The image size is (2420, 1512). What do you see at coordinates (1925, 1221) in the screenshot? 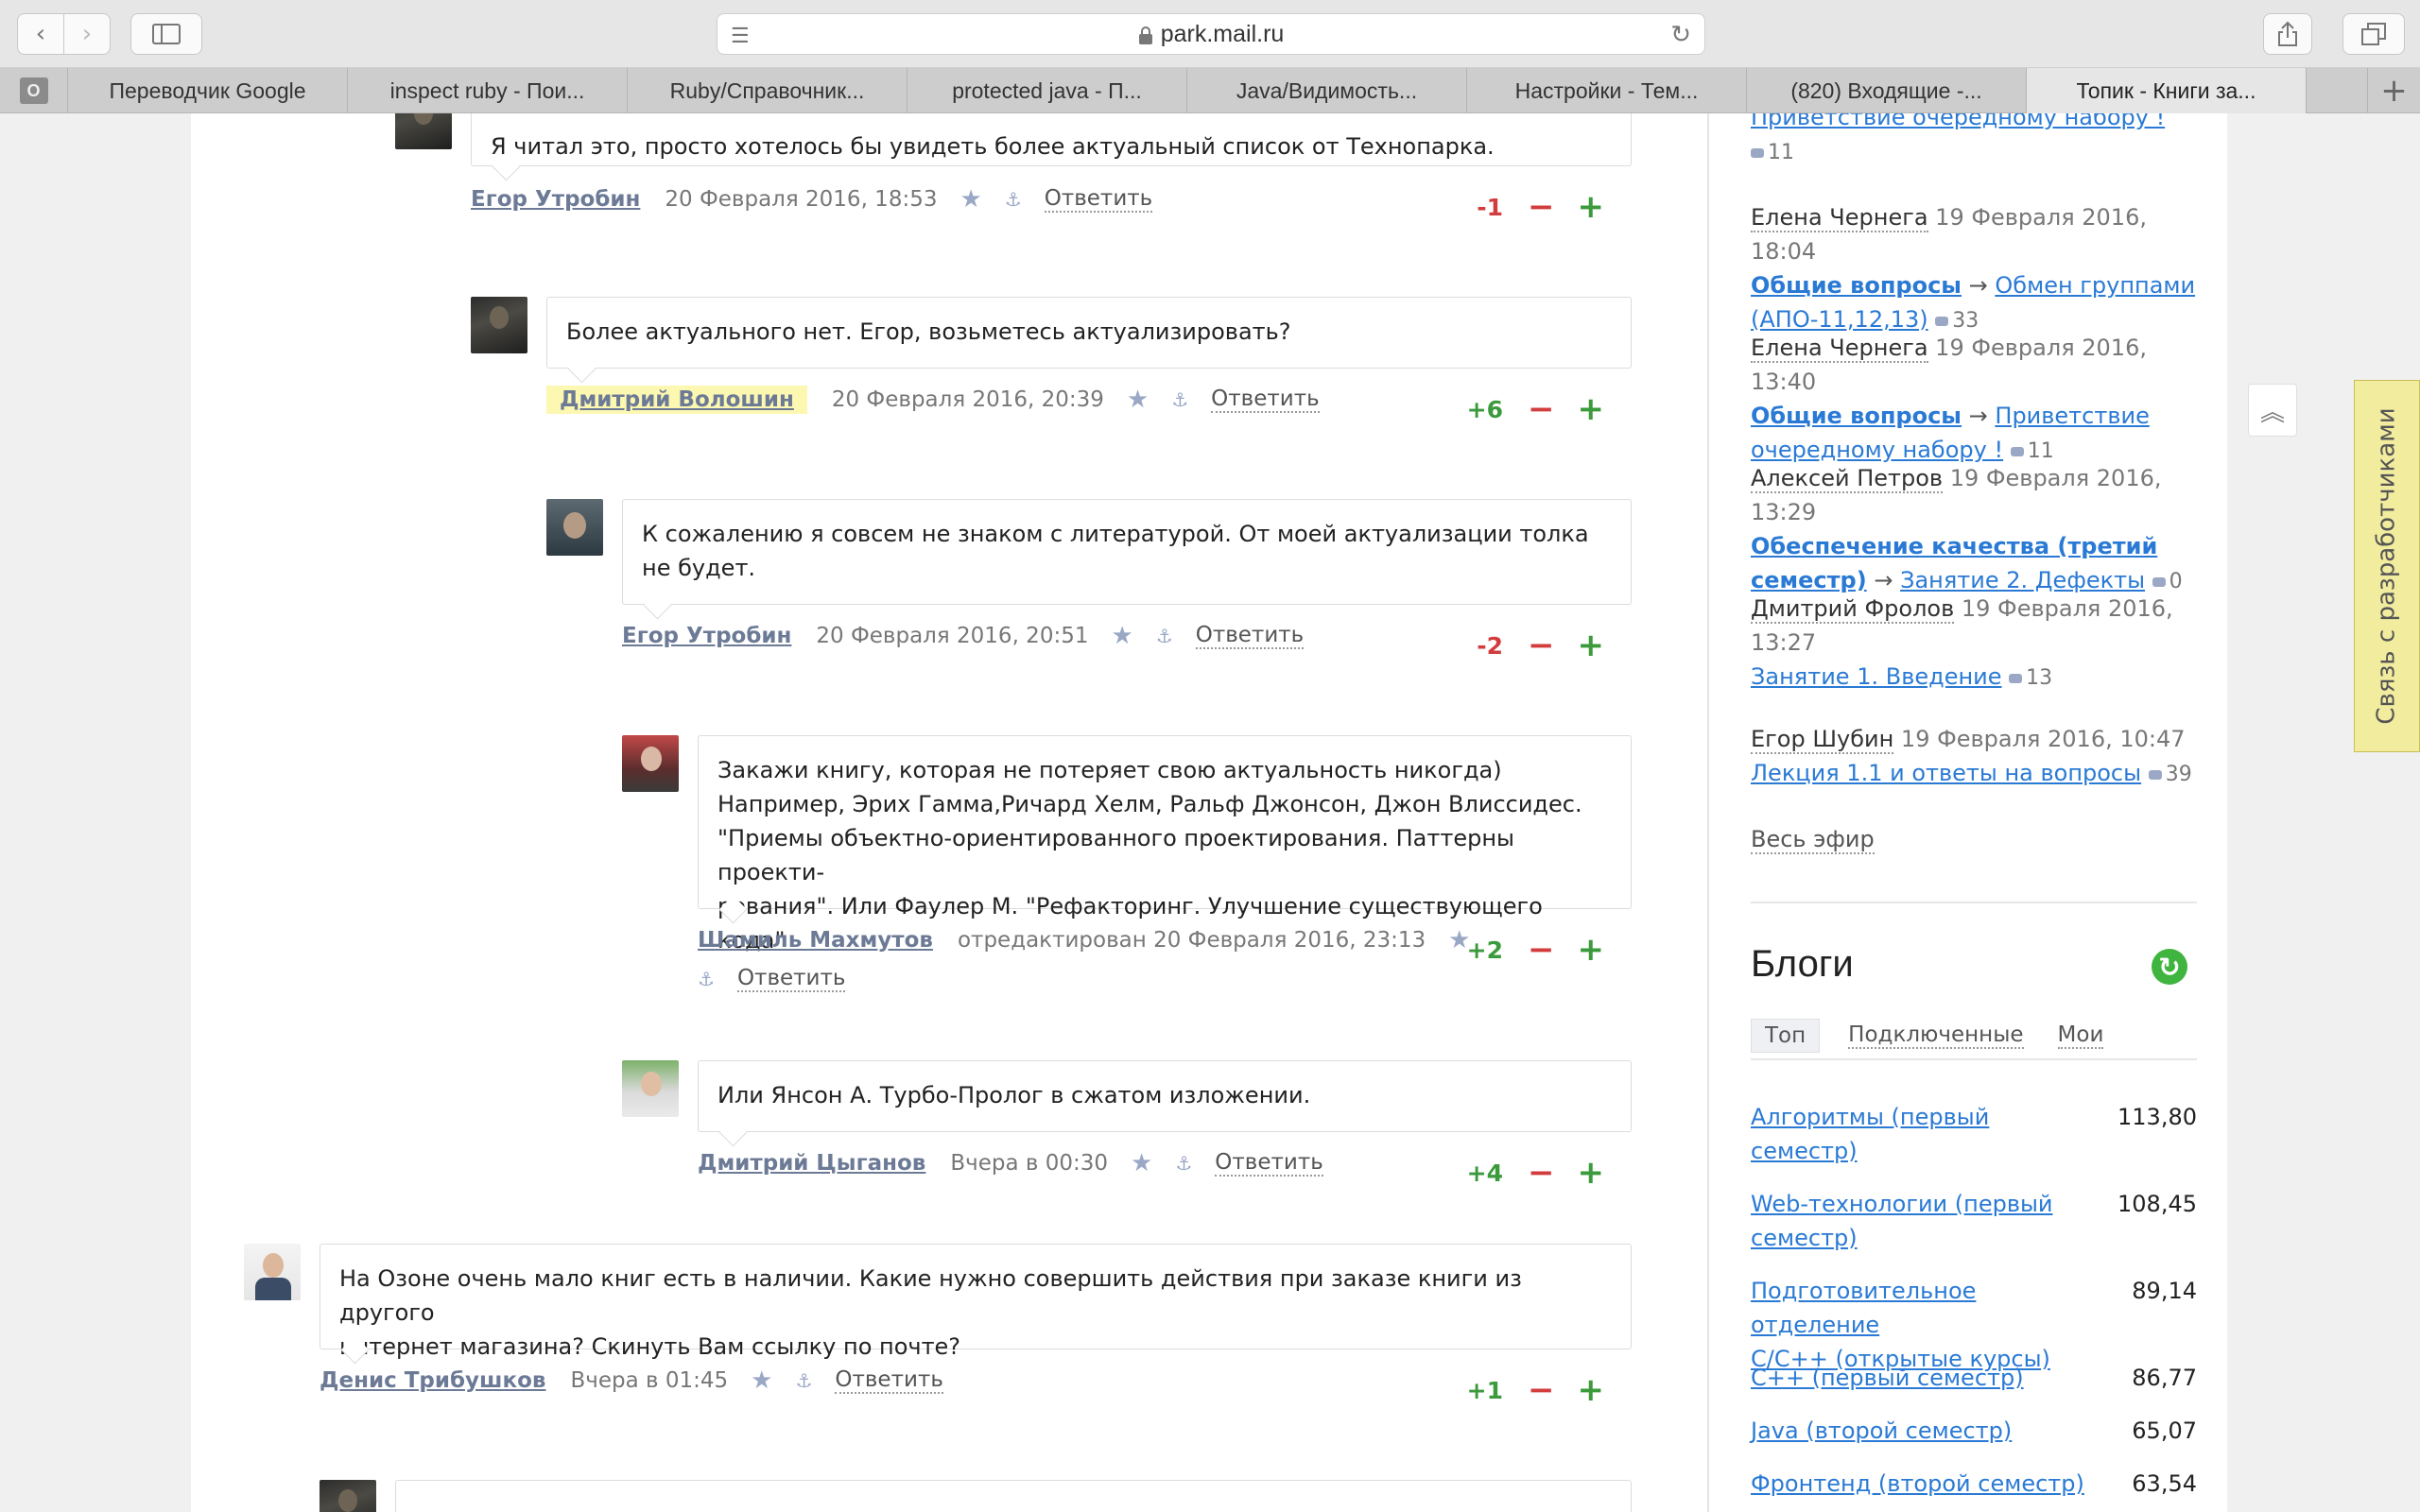
I see `blog-link: Web-технологии (первый семестр)` at bounding box center [1925, 1221].